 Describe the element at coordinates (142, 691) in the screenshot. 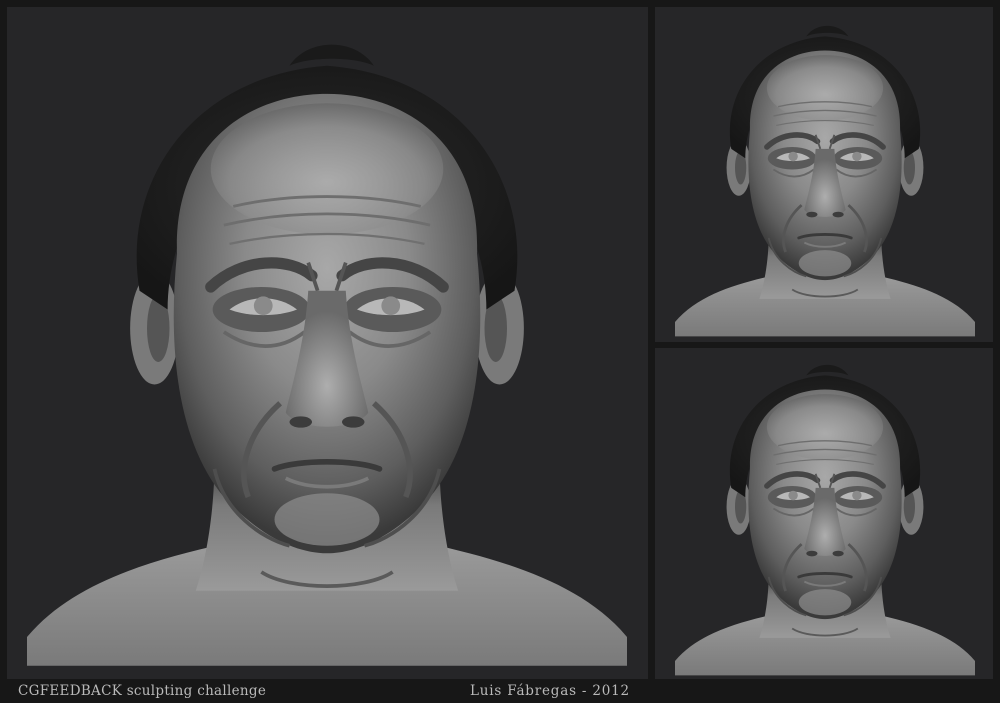

I see `challenge-caption: CGFEEDBACK sculpting challenge` at that location.